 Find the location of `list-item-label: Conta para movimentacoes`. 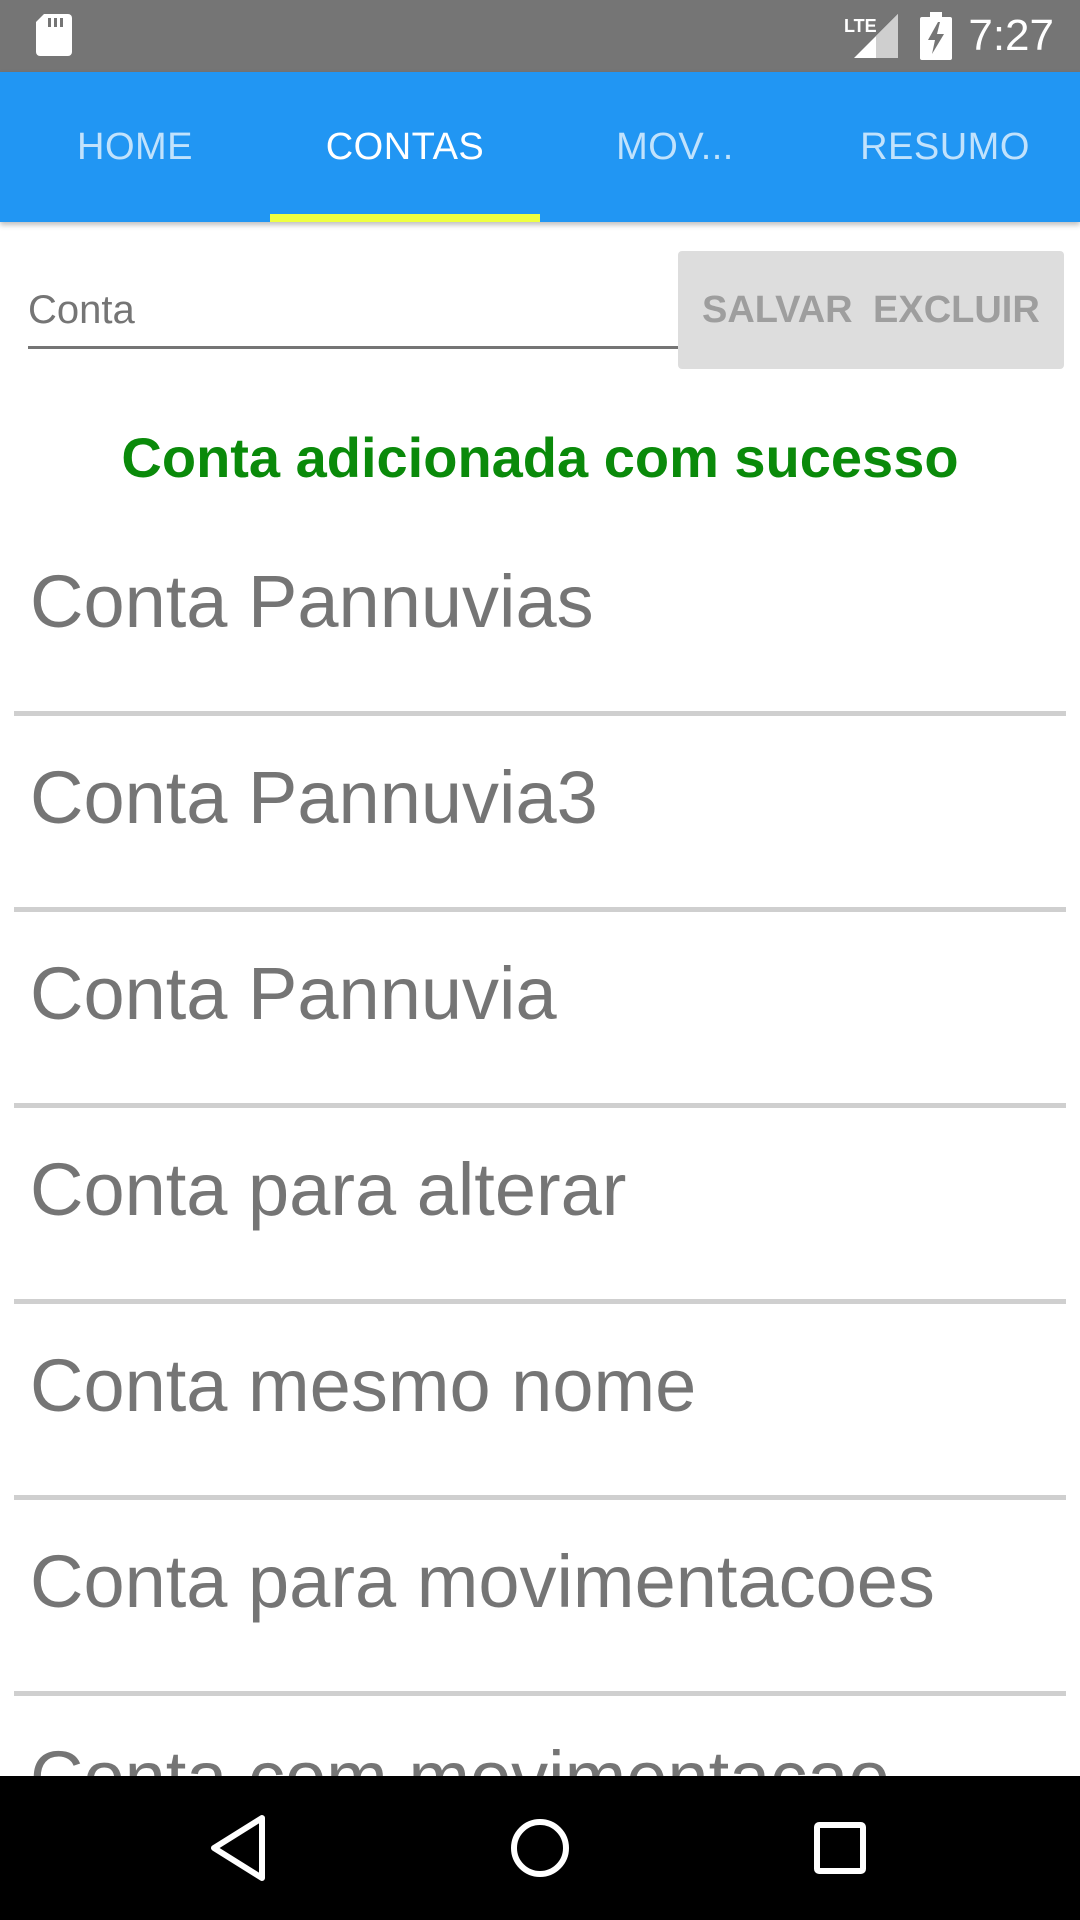

list-item-label: Conta para movimentacoes is located at coordinates (482, 1581).